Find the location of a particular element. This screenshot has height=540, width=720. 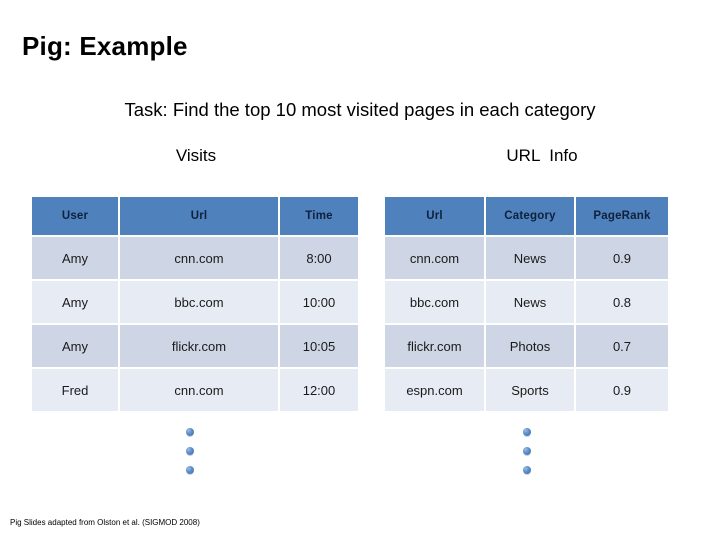

page-title: Pig: Example is located at coordinates (105, 46).